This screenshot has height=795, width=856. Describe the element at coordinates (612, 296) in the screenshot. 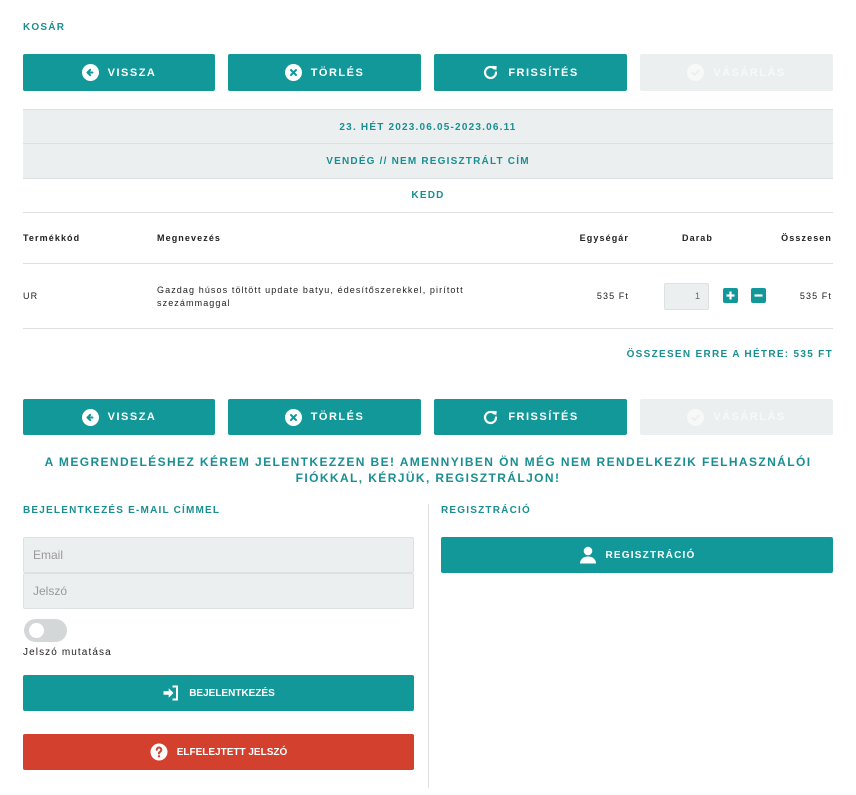

I see `unit-price: 535 Ft` at that location.